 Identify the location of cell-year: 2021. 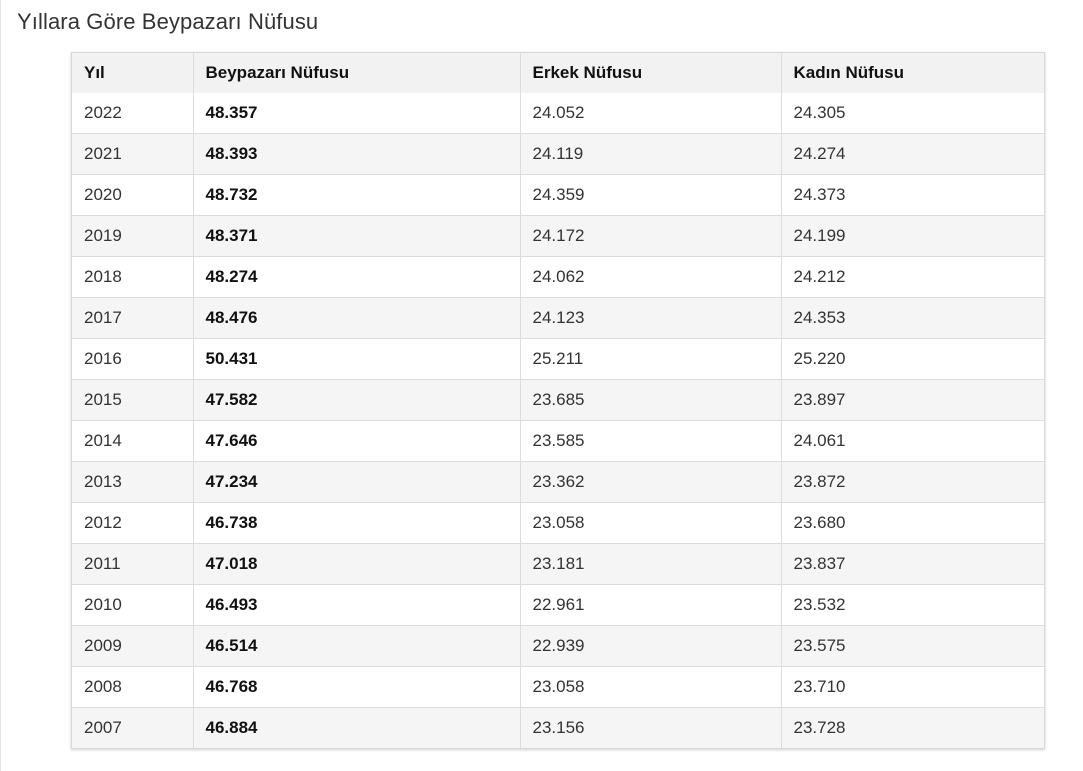
(133, 154).